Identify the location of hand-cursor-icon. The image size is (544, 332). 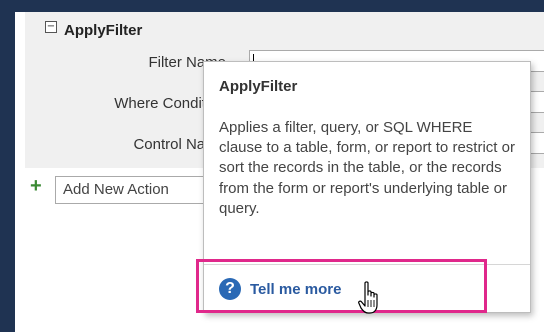
(368, 297).